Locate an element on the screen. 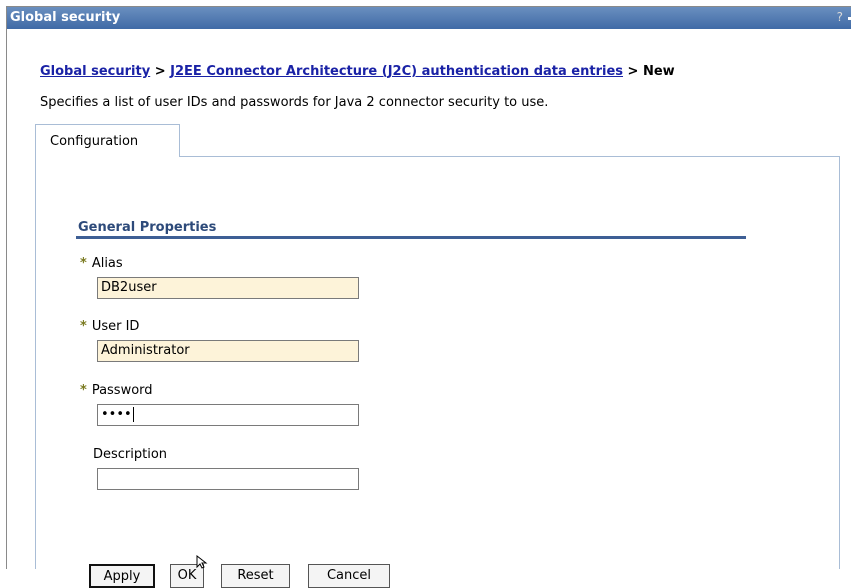  window-title: Global security is located at coordinates (65, 17).